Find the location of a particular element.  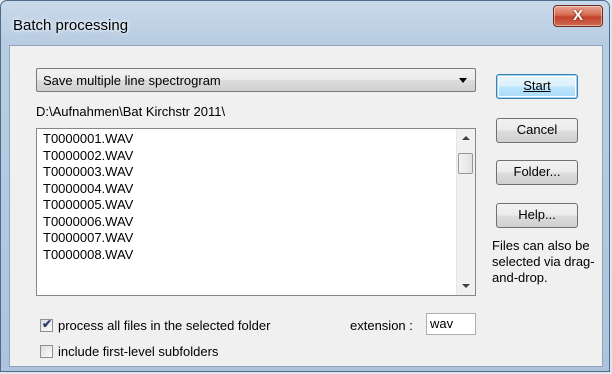

list-item: T0000008.WAV is located at coordinates (249, 255).